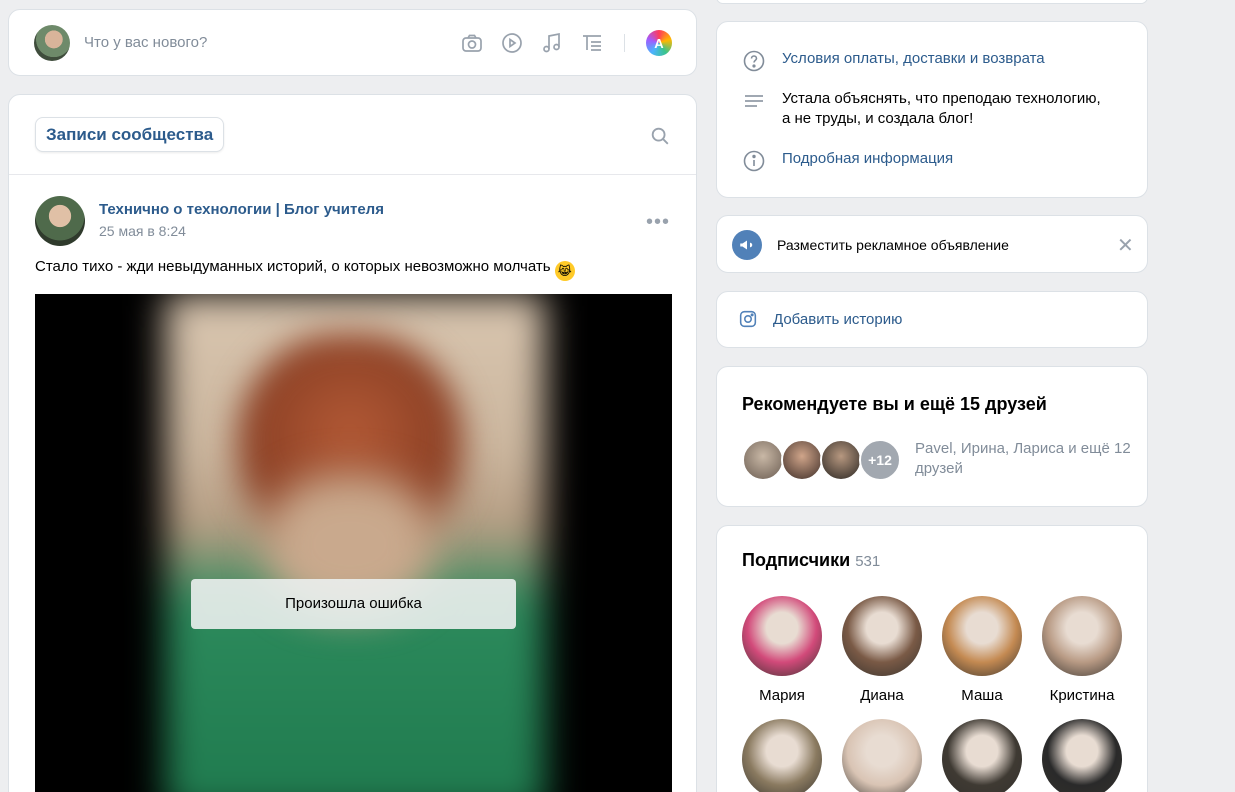 Image resolution: width=1235 pixels, height=792 pixels. What do you see at coordinates (52, 43) in the screenshot?
I see `user-avatar` at bounding box center [52, 43].